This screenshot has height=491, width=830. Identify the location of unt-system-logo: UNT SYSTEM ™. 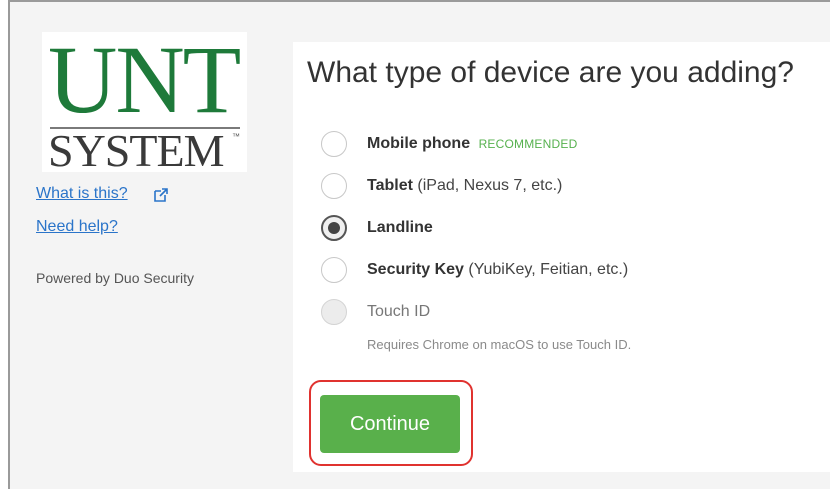
(144, 101).